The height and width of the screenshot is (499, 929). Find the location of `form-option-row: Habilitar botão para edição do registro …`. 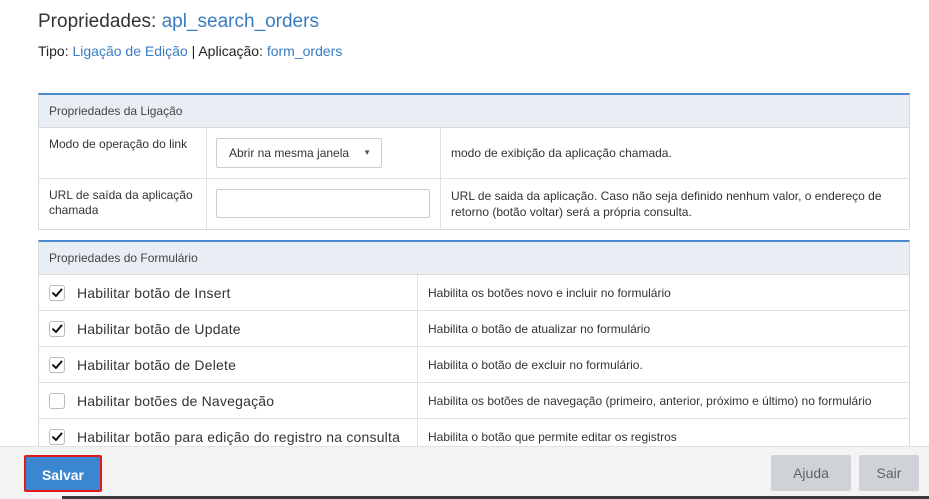

form-option-row: Habilitar botão para edição do registro … is located at coordinates (474, 432).